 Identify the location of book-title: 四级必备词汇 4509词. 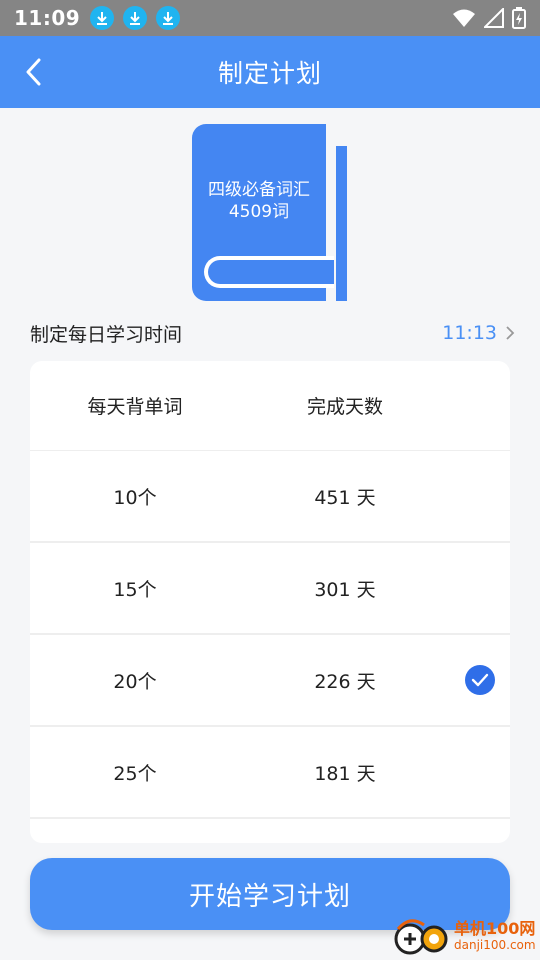
(259, 201).